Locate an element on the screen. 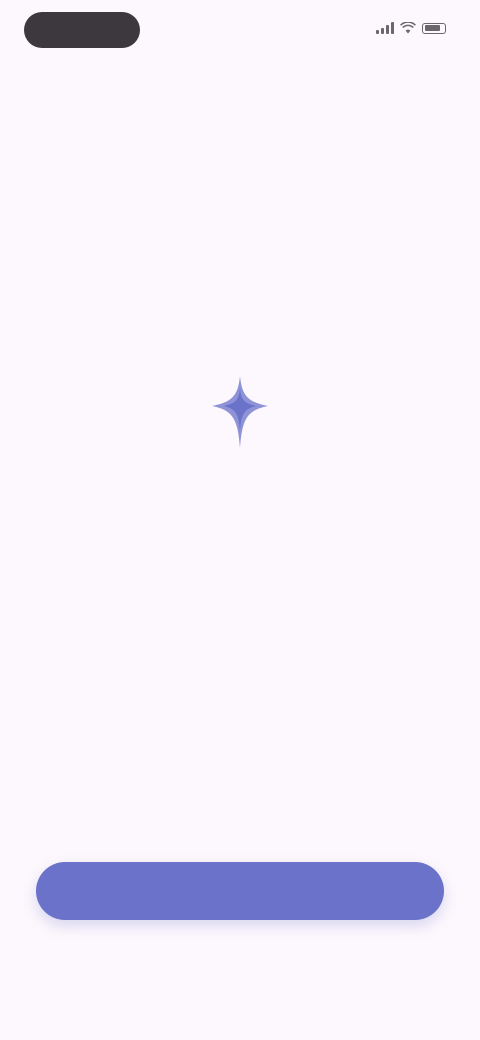 The image size is (480, 1040). signal-icon is located at coordinates (385, 28).